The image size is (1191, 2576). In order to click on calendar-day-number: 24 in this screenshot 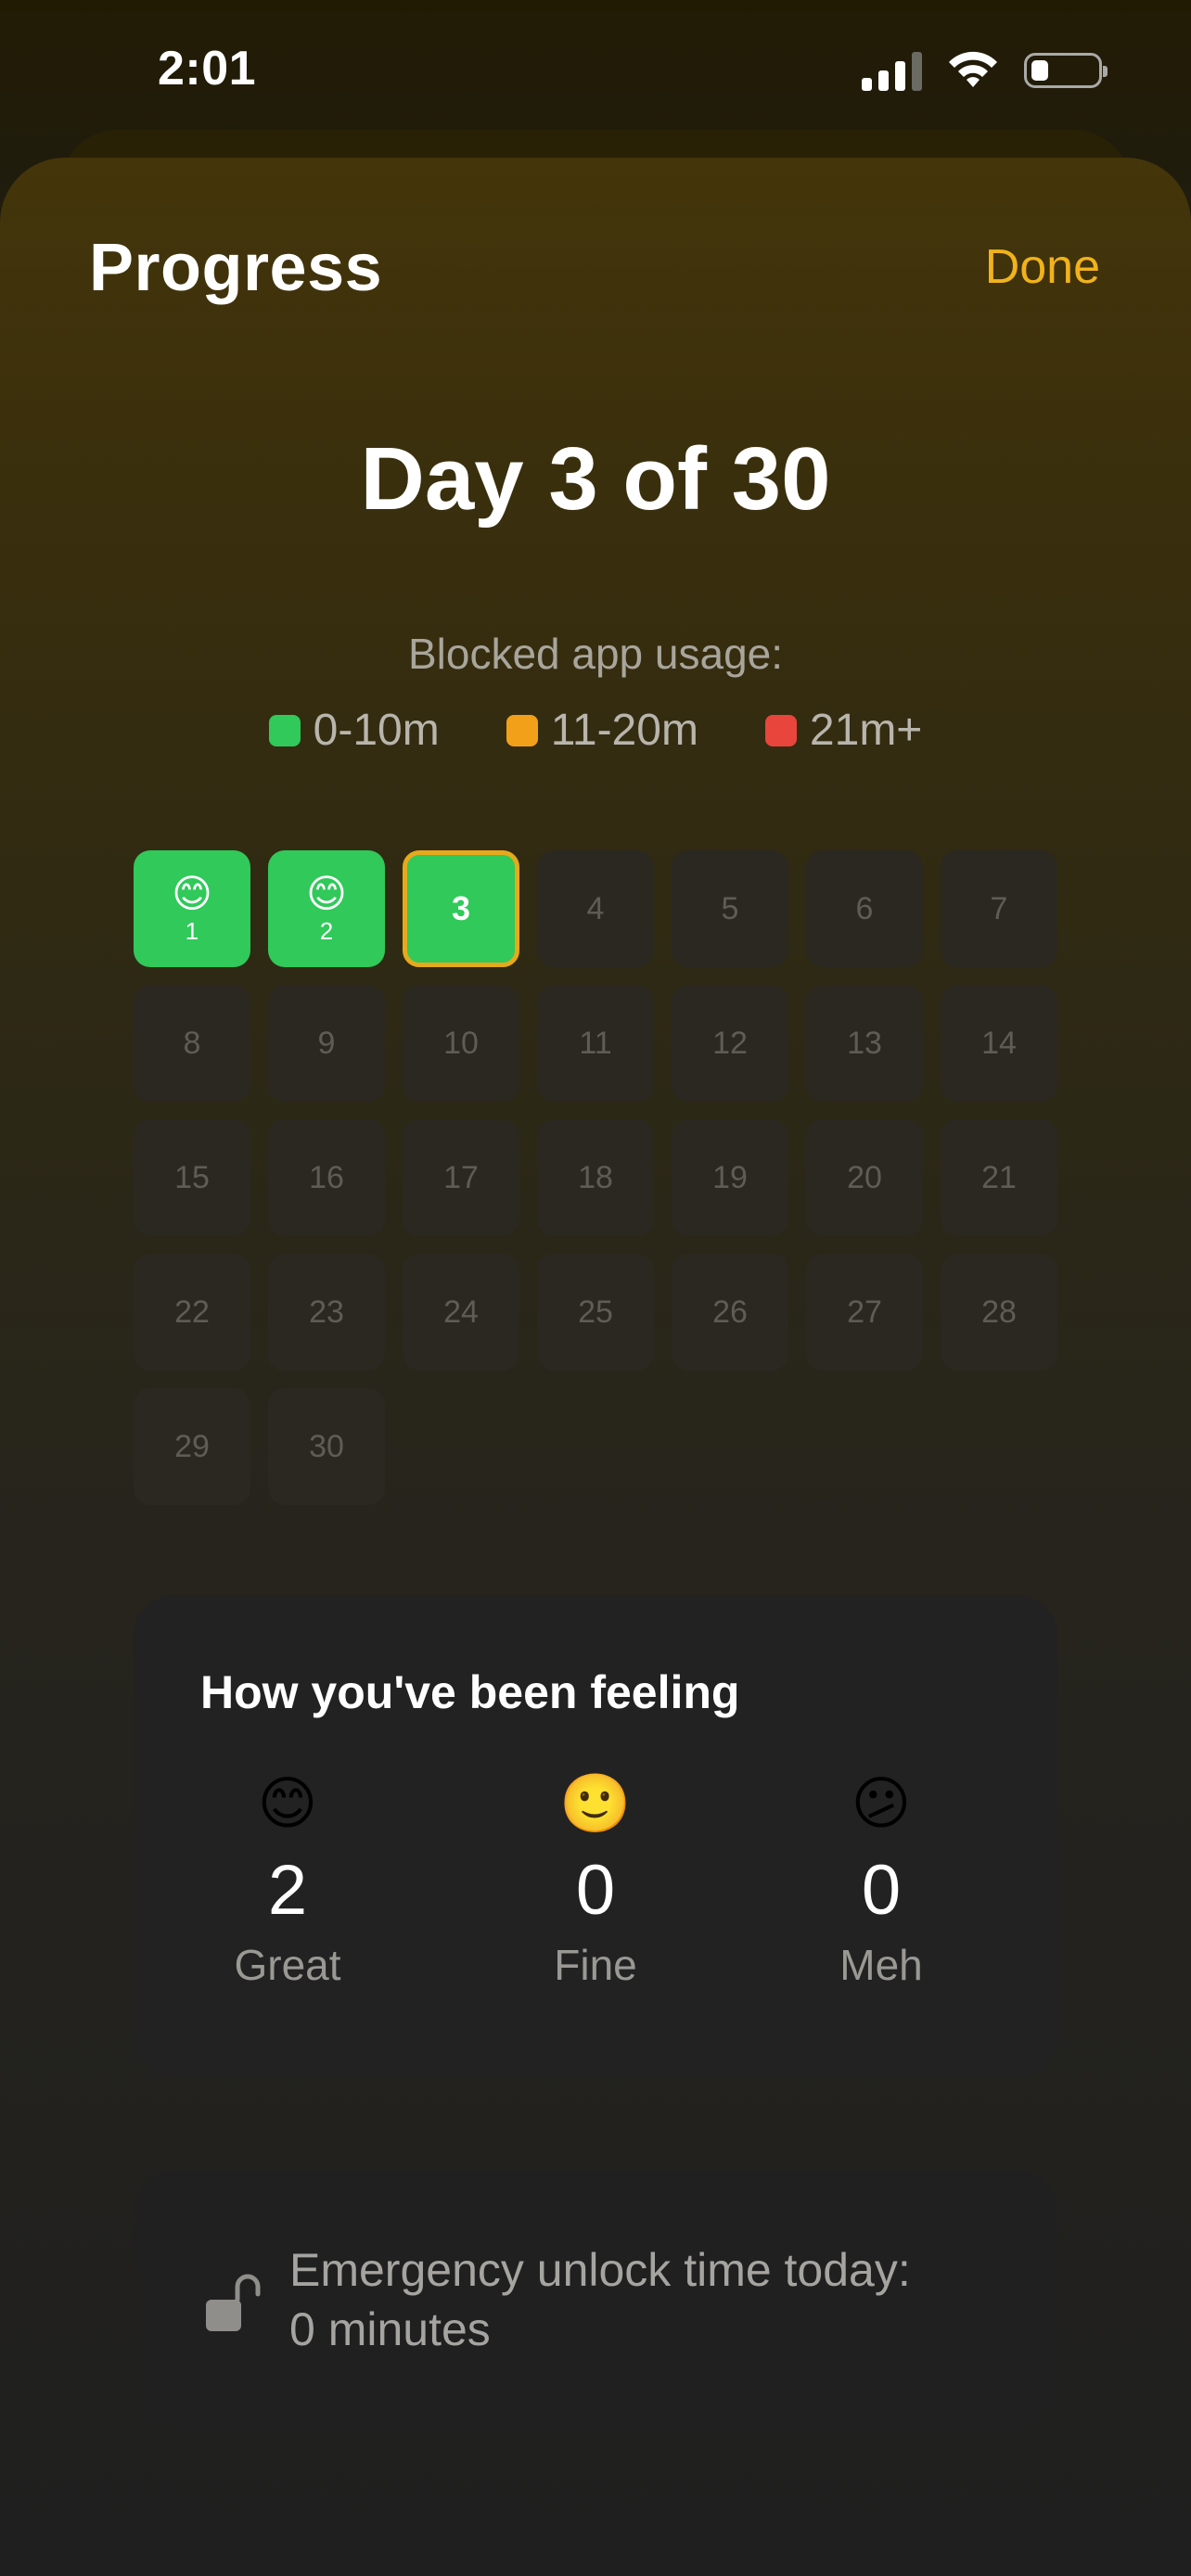, I will do `click(461, 1312)`.